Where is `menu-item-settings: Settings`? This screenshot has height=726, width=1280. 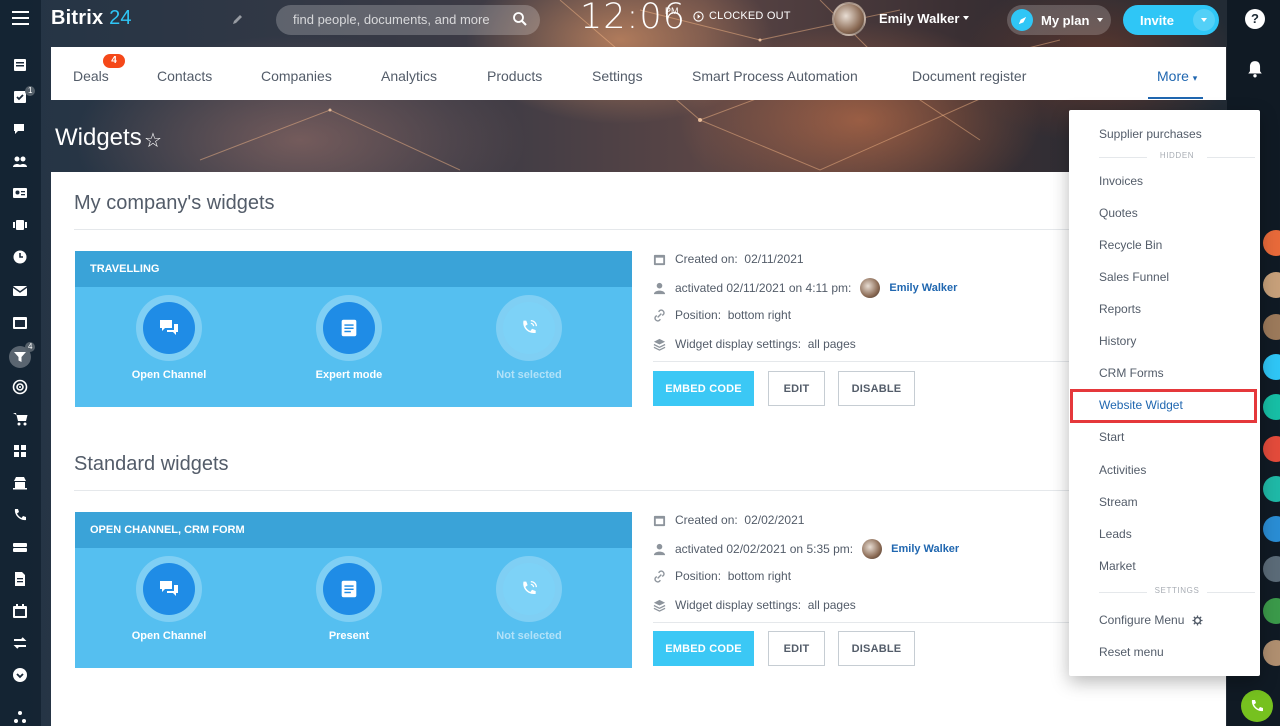 menu-item-settings: Settings is located at coordinates (617, 76).